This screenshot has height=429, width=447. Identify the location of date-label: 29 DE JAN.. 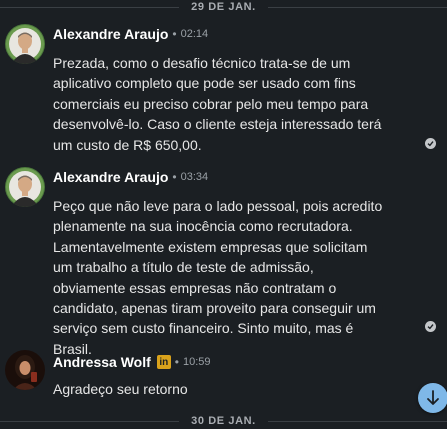
(223, 7).